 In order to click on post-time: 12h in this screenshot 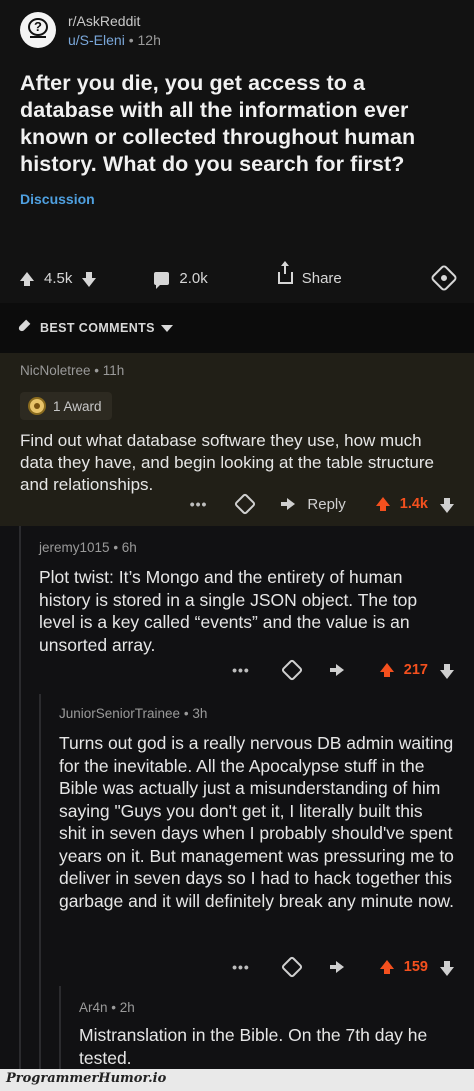, I will do `click(149, 39)`.